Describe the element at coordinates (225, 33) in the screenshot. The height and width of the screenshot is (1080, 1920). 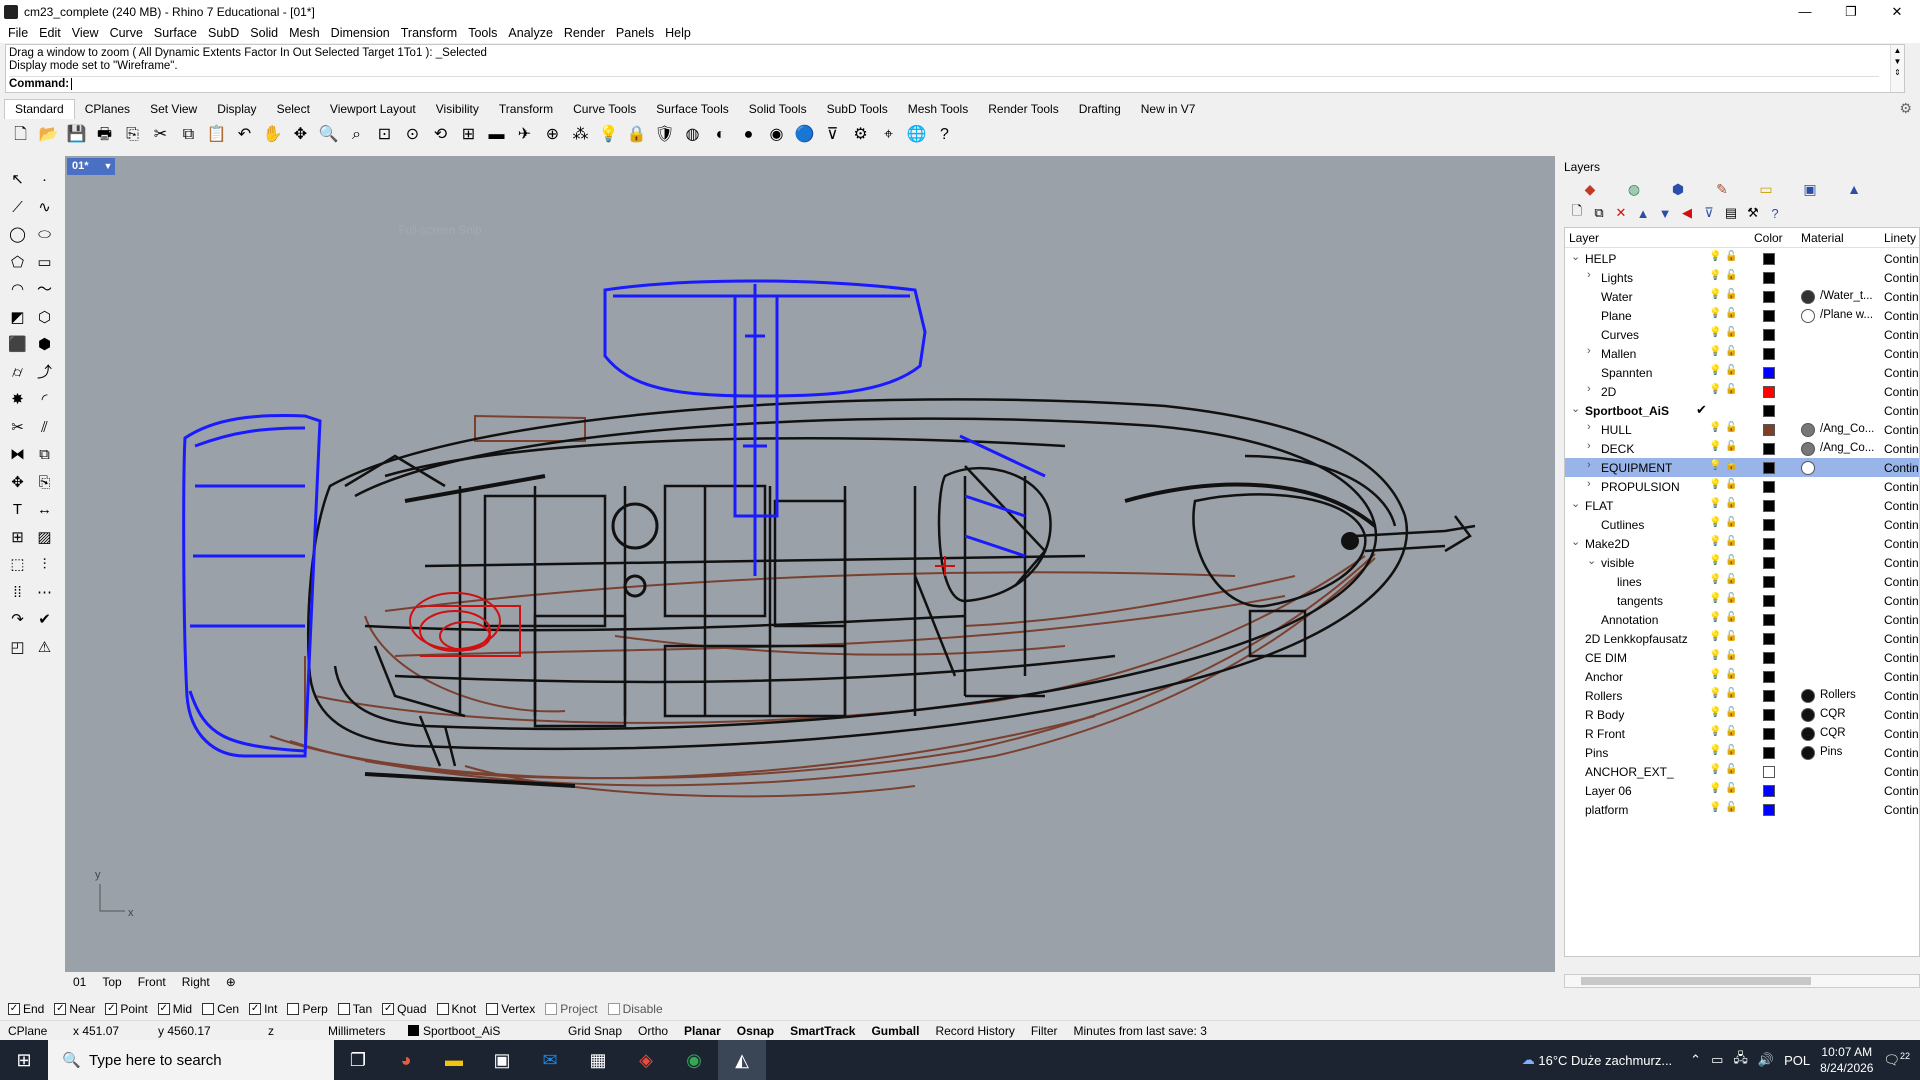
I see `menu-subd: SubD` at that location.